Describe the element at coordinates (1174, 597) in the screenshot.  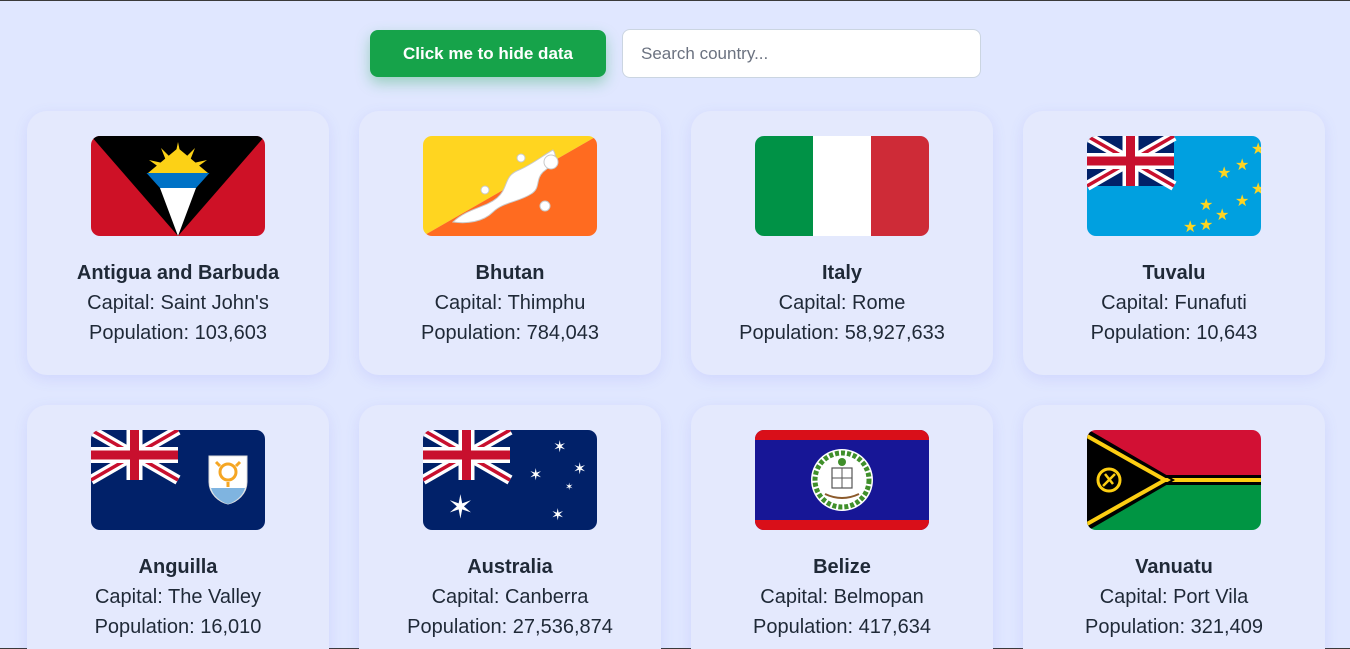
I see `country-capital: Capital: Port Vila` at that location.